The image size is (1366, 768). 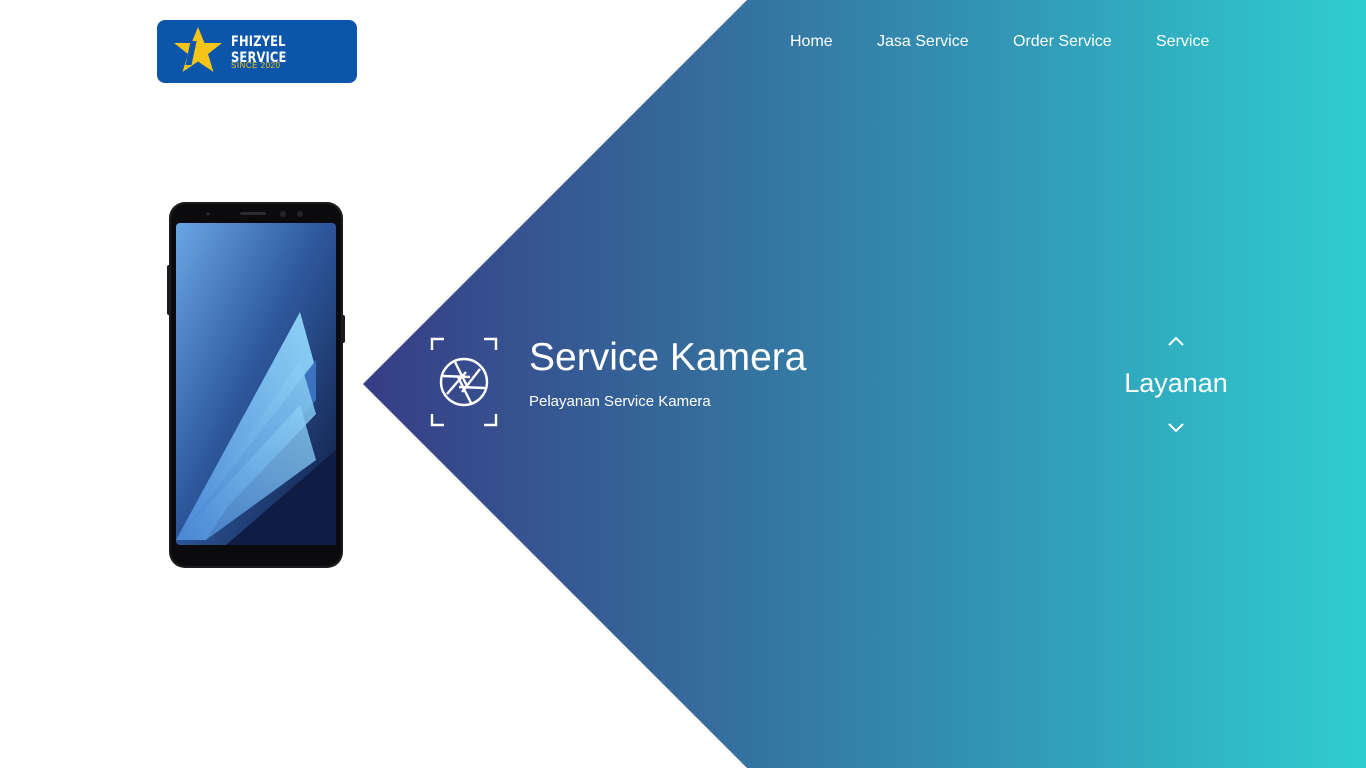 I want to click on chevron-down-icon, so click(x=1176, y=428).